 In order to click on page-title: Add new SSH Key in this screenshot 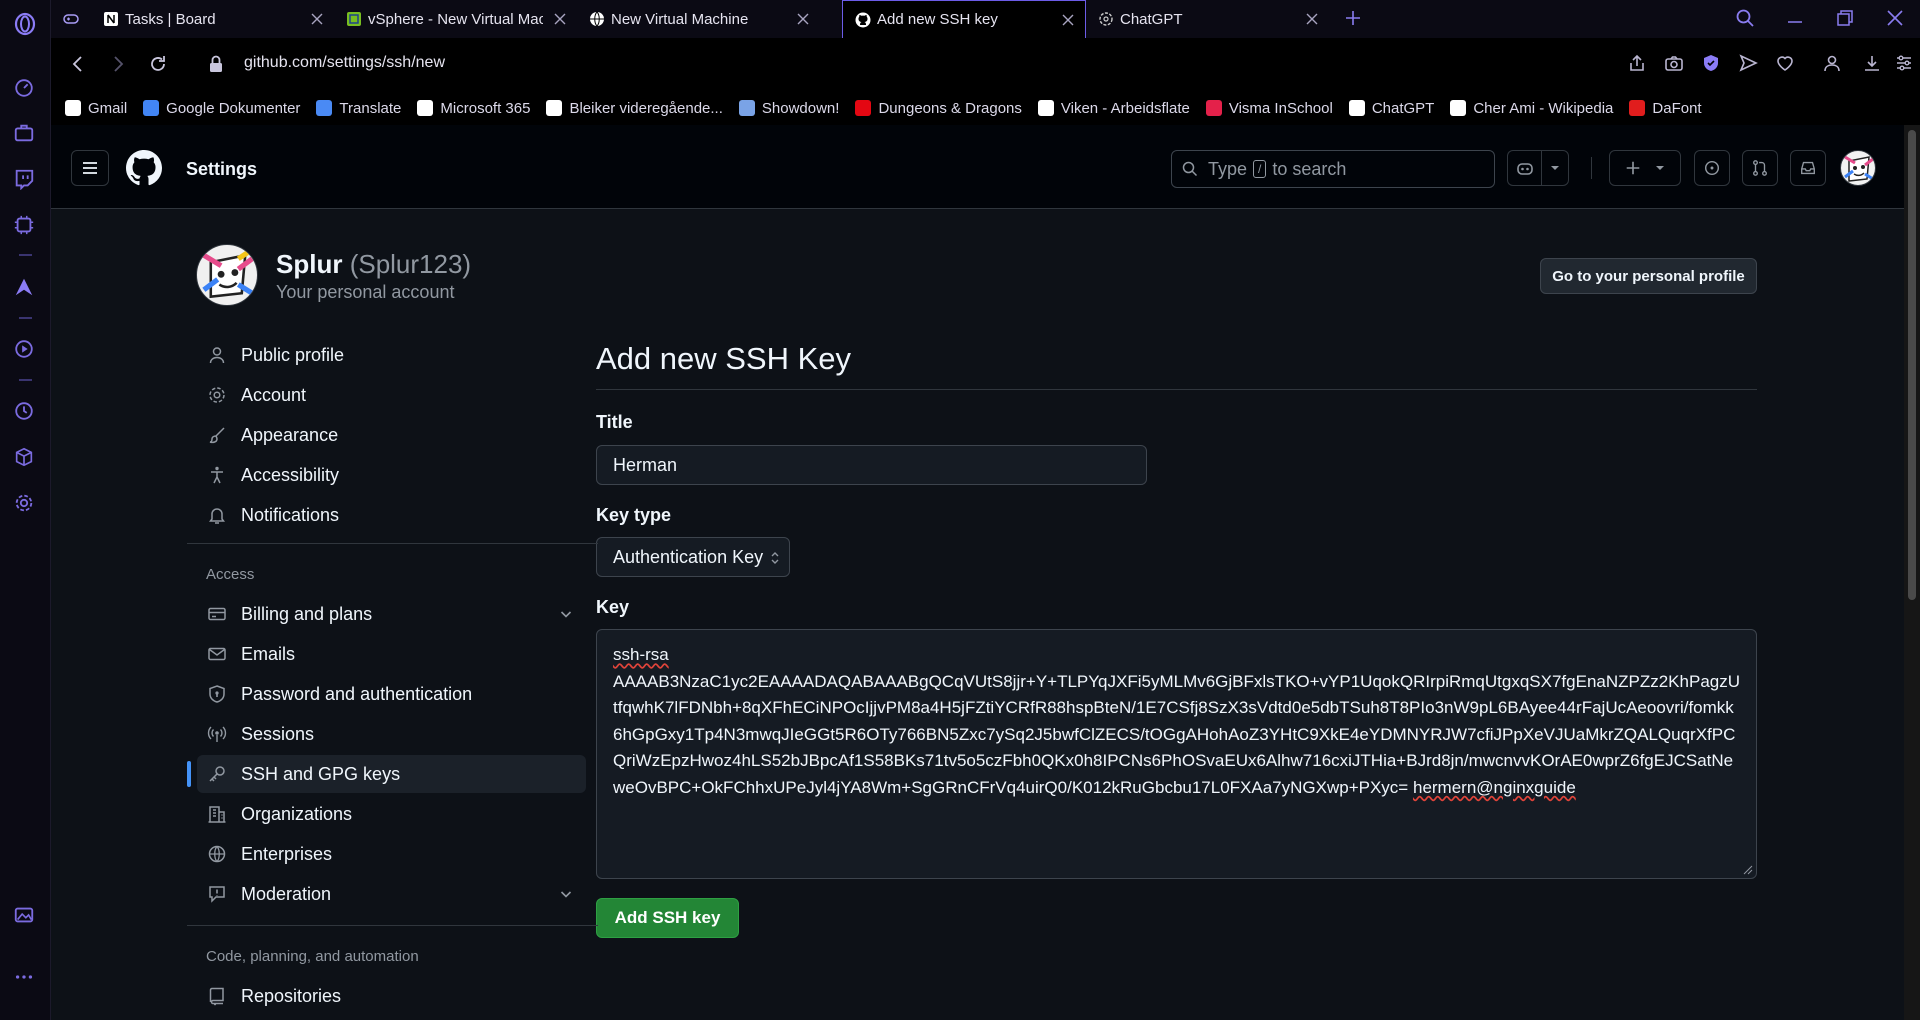, I will do `click(724, 358)`.